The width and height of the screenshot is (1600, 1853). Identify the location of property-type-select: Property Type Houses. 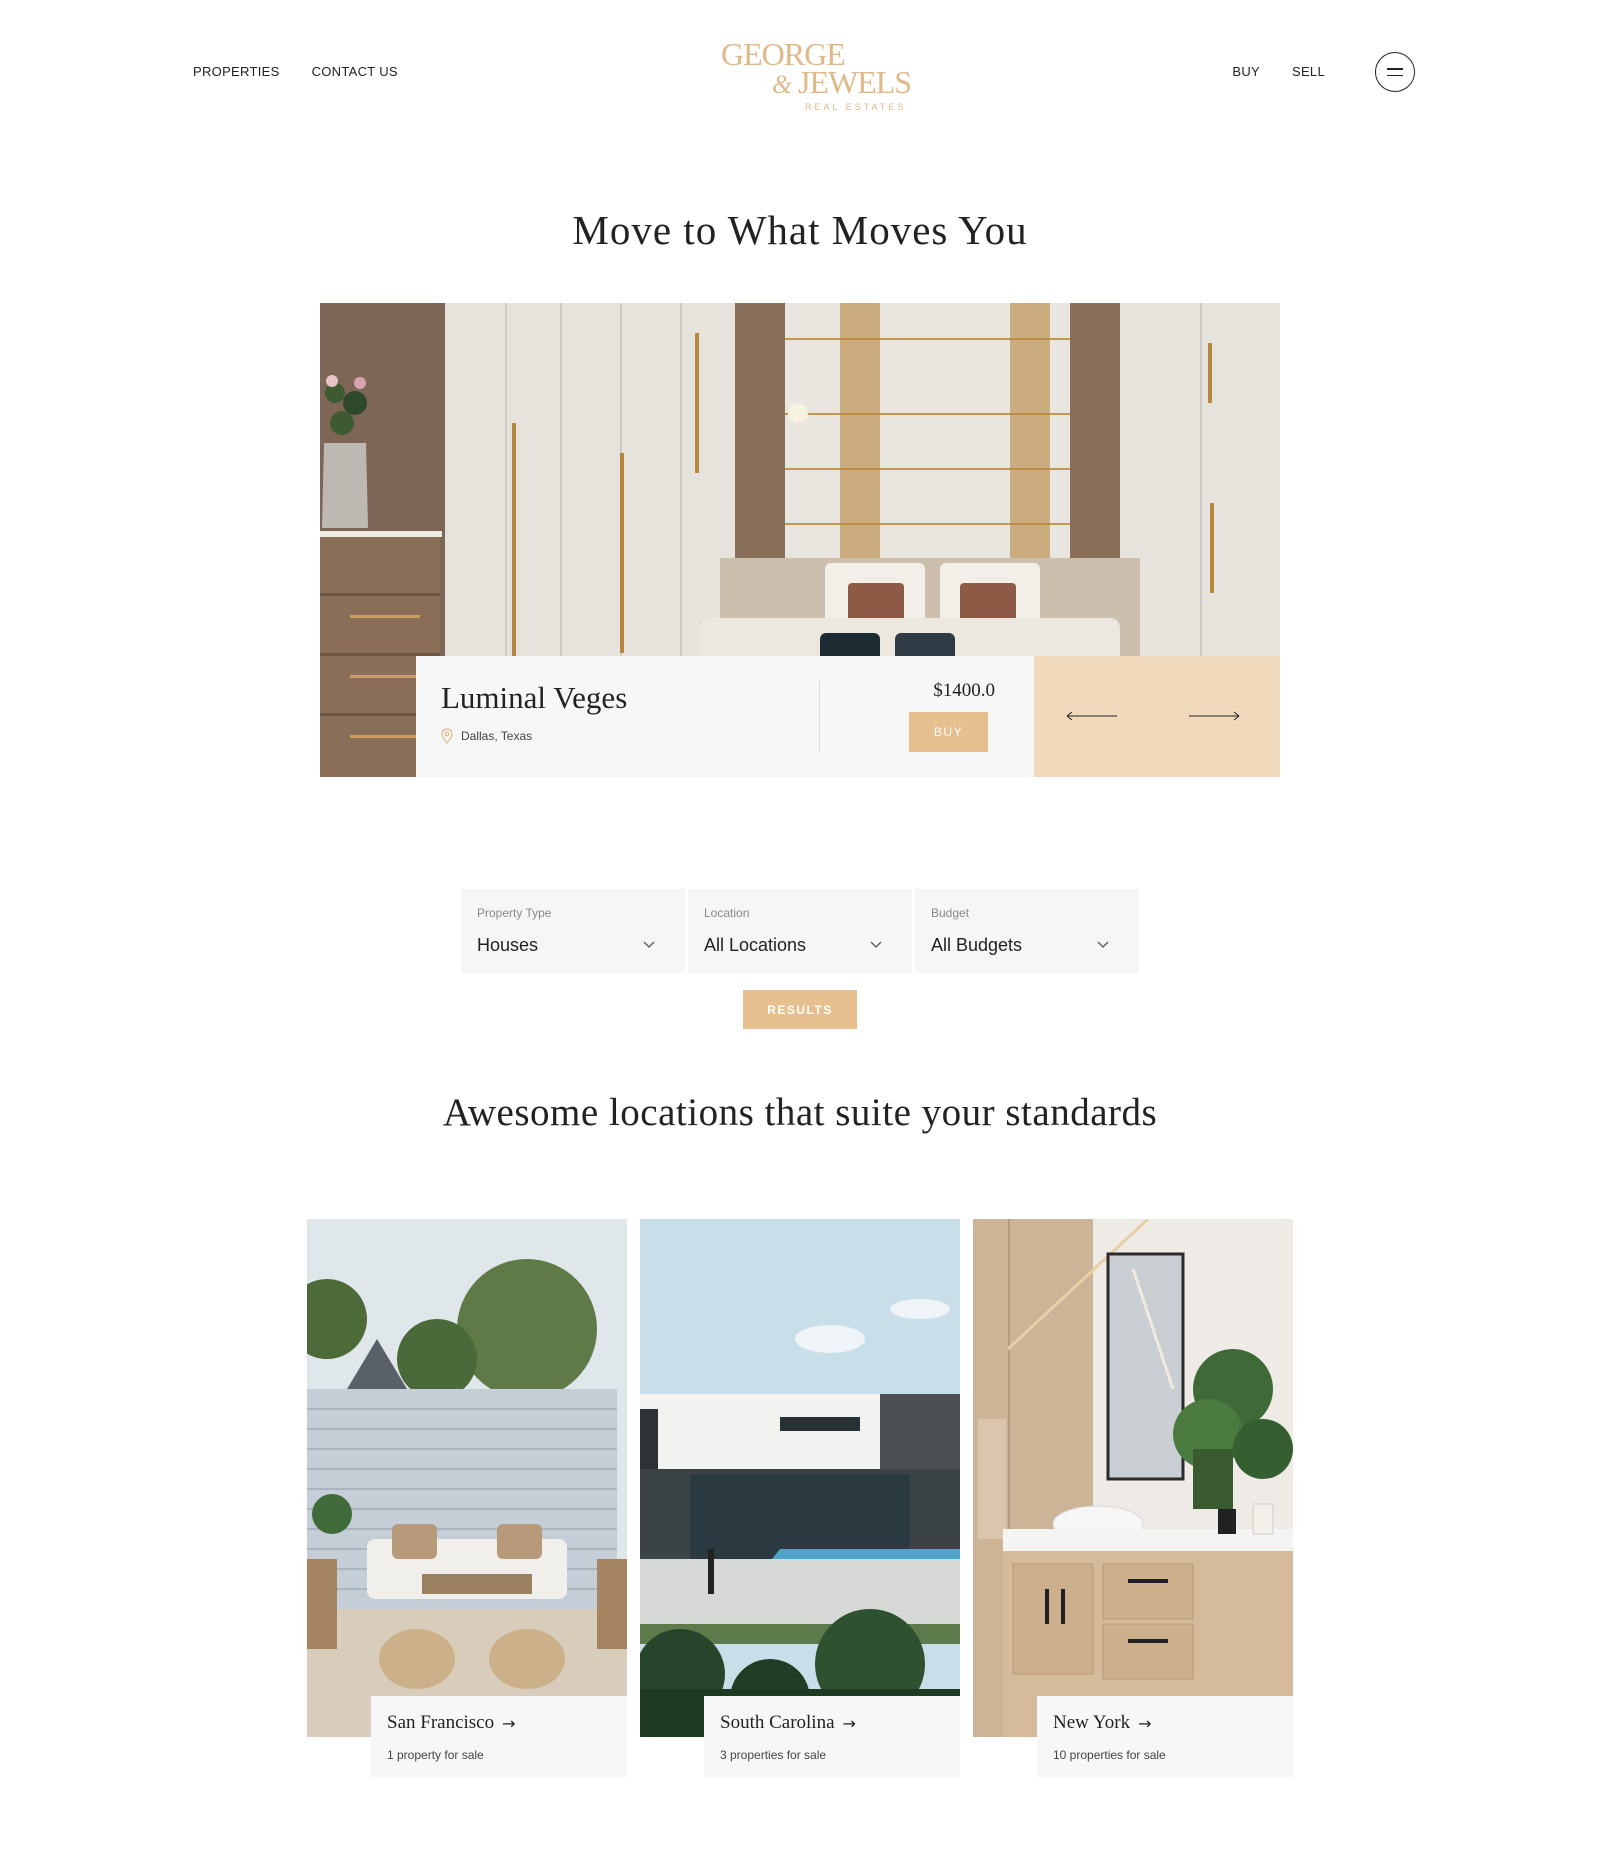
(573, 931).